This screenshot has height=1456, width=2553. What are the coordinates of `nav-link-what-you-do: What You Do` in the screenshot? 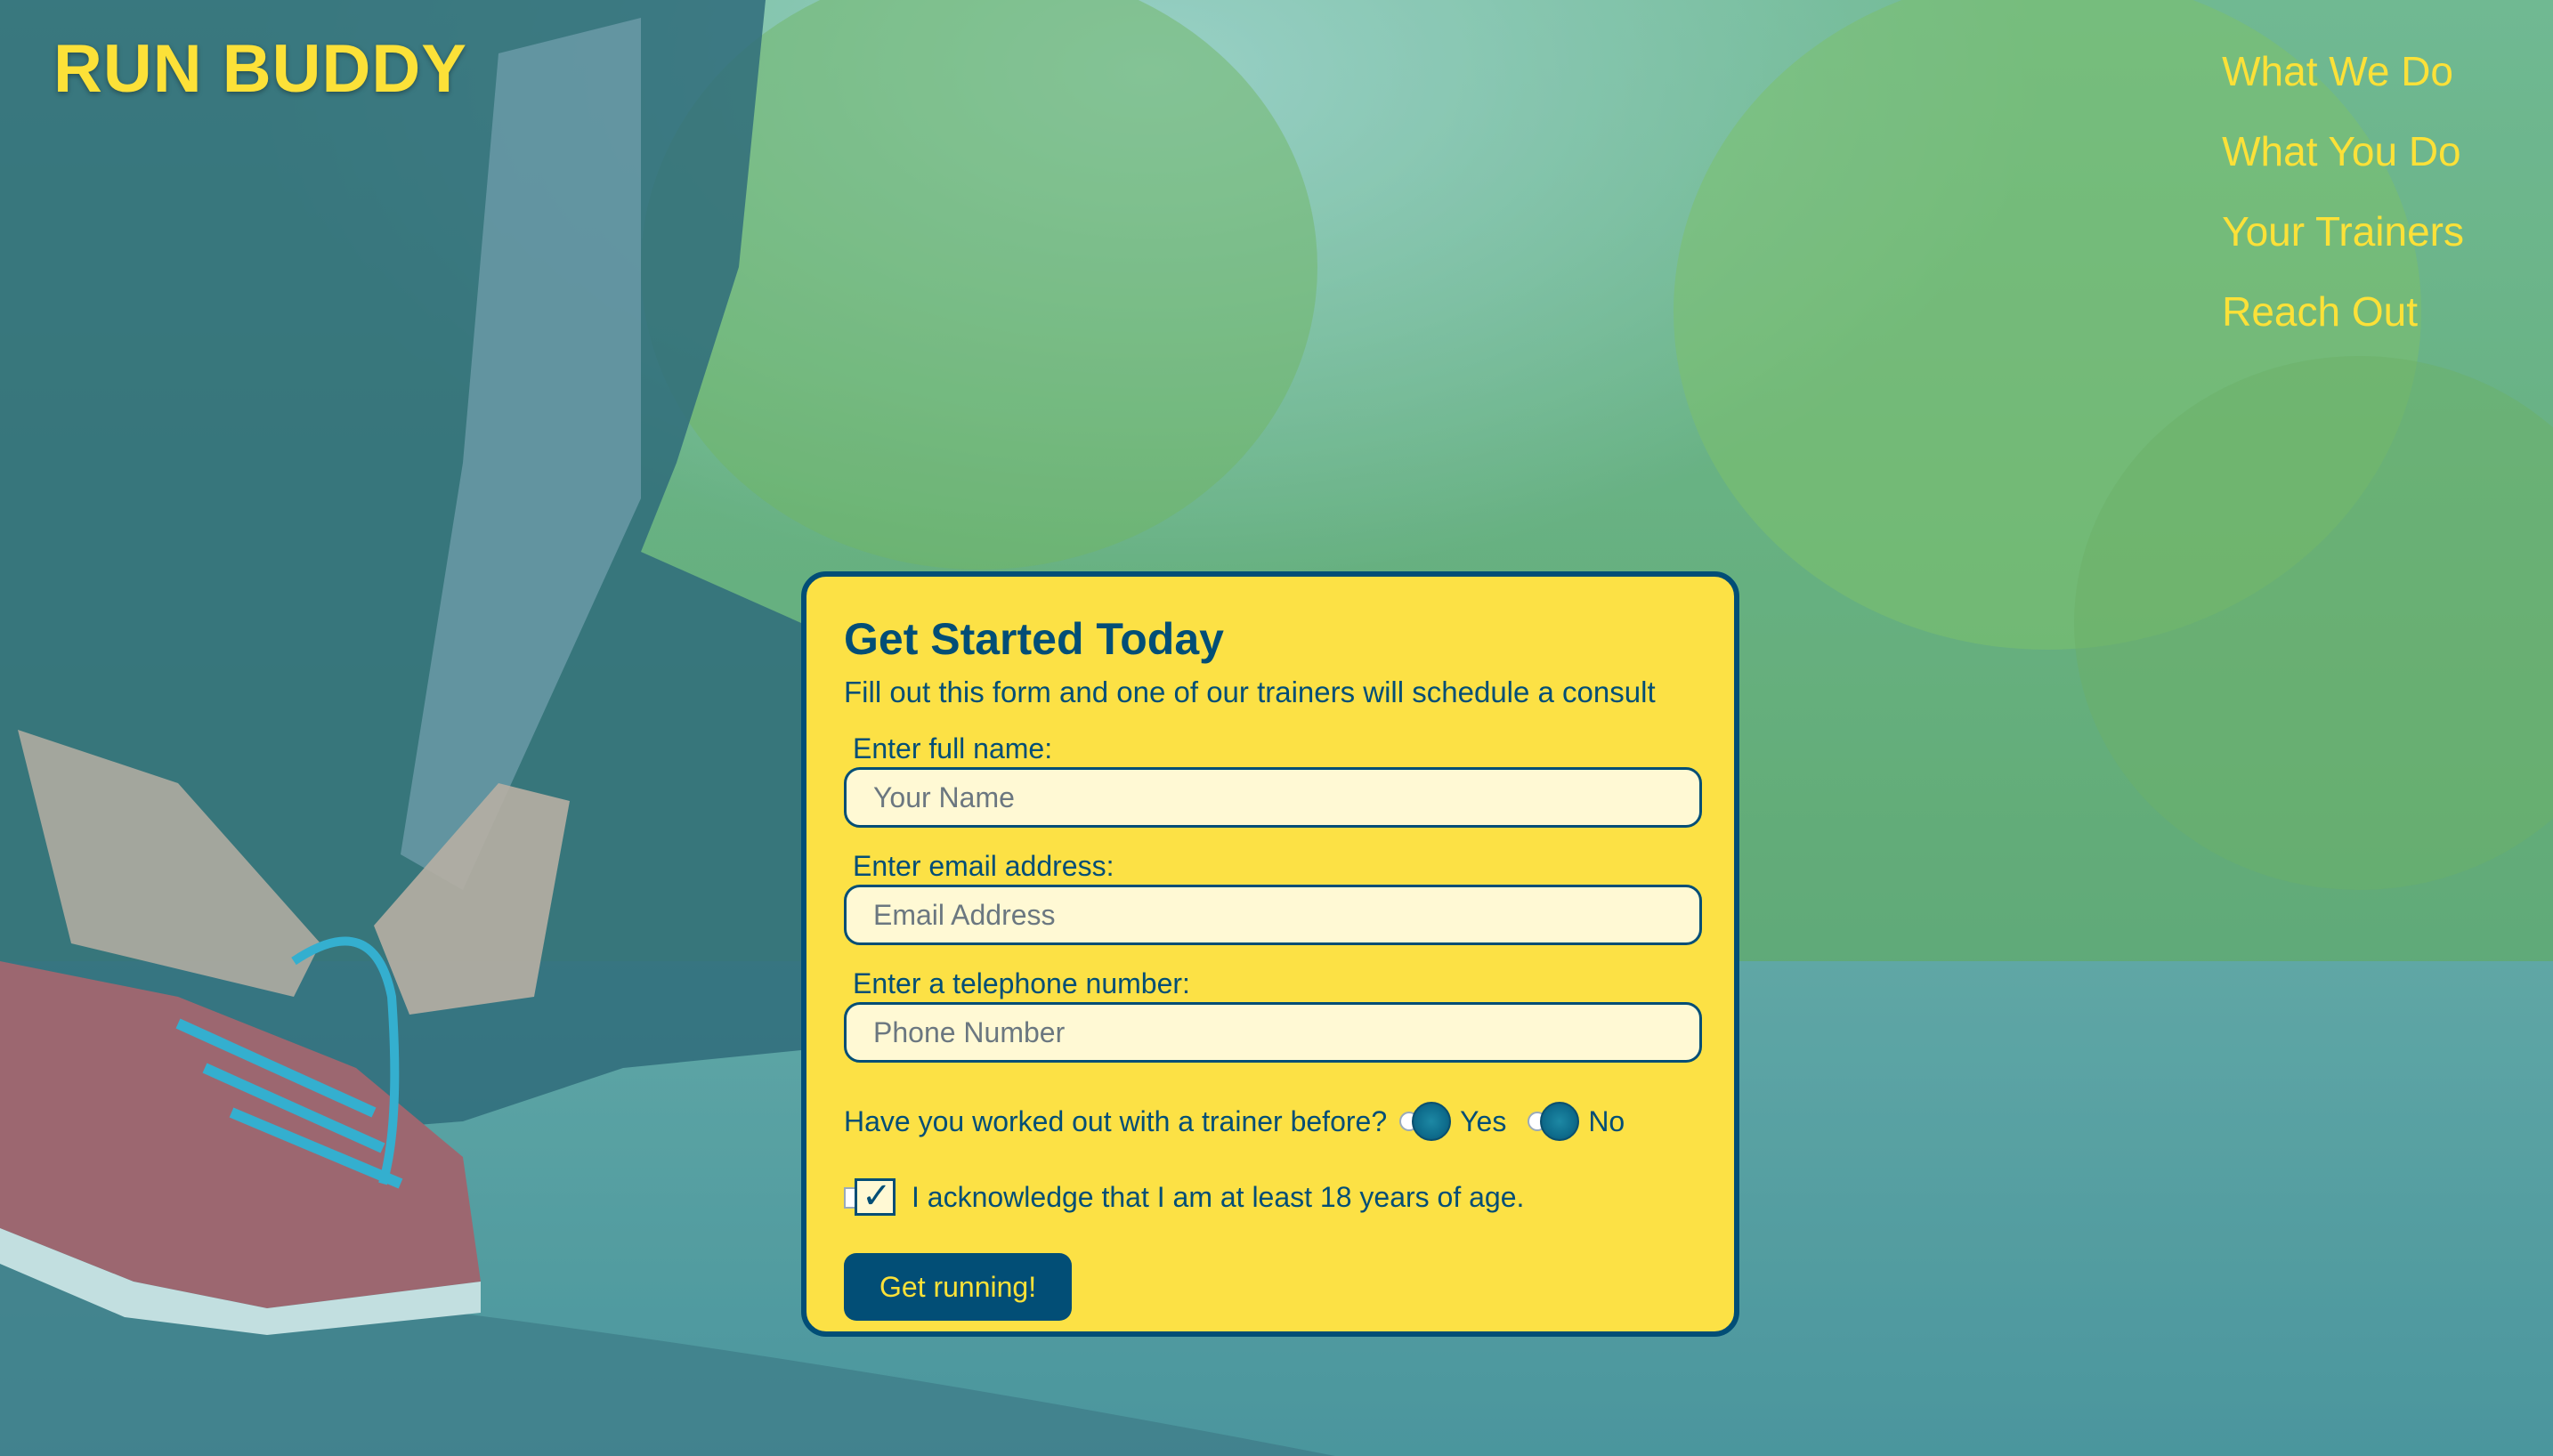 It's located at (2343, 151).